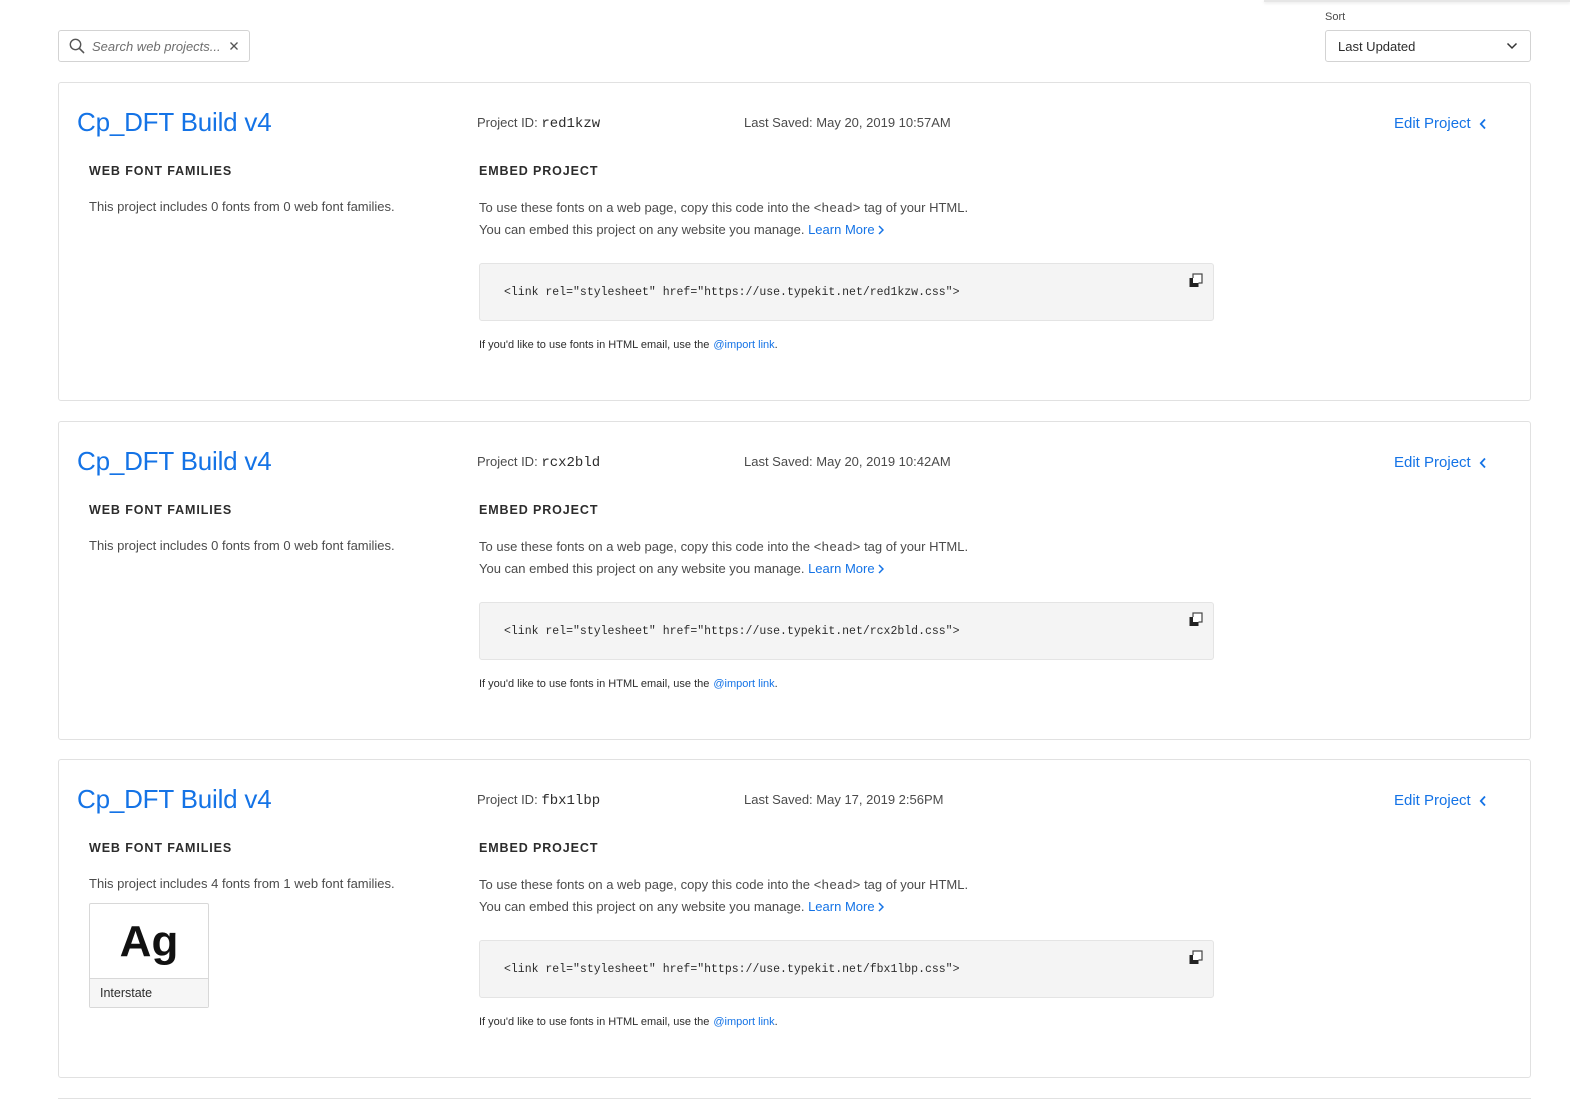 This screenshot has width=1570, height=1102. I want to click on chevron-down-icon, so click(1512, 46).